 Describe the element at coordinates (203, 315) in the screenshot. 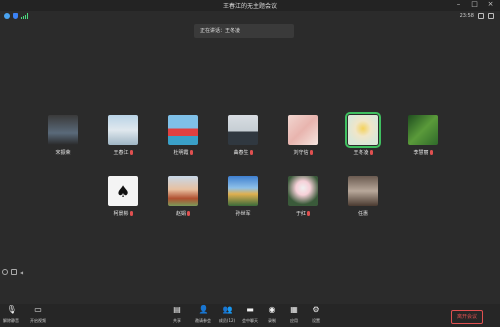

I see `invite-button: 👤 邀请参会` at that location.